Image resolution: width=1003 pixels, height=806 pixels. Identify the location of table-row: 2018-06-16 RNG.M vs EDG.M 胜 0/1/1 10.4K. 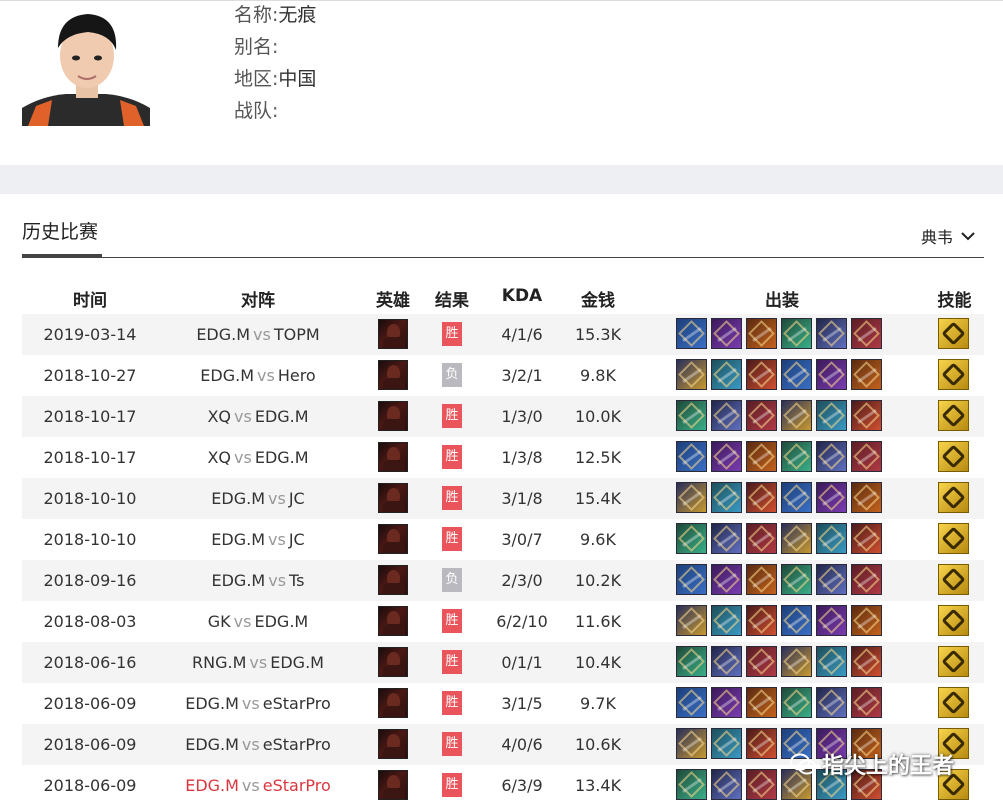
(503, 662).